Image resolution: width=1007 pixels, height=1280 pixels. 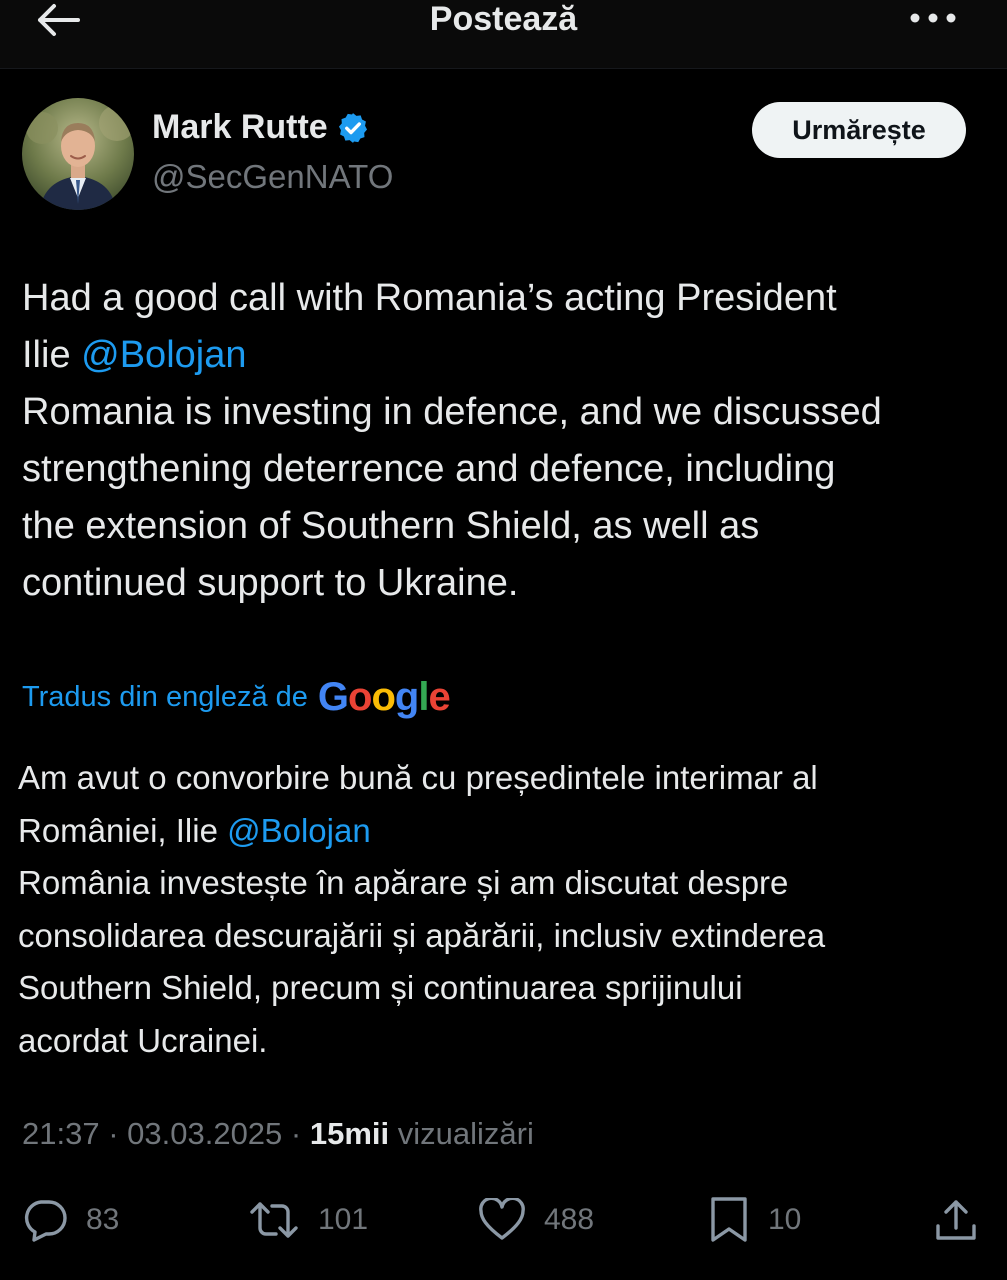 I want to click on author-handle: @SecGenNATO, so click(x=272, y=177).